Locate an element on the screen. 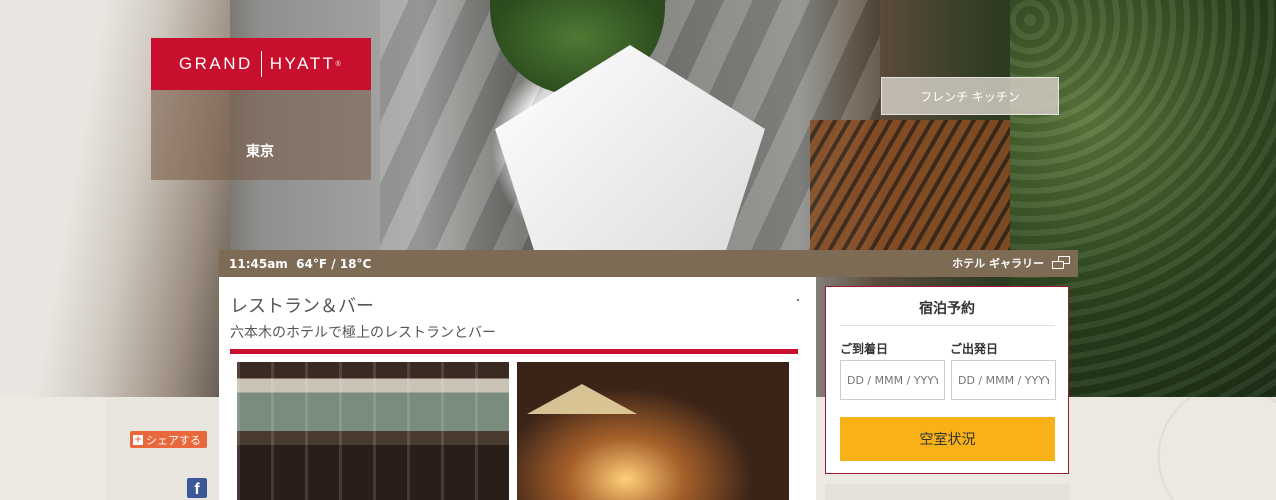 The width and height of the screenshot is (1276, 500). info-bar: 11:45am 64°F / 18°C ホテル ギャラリー is located at coordinates (648, 263).